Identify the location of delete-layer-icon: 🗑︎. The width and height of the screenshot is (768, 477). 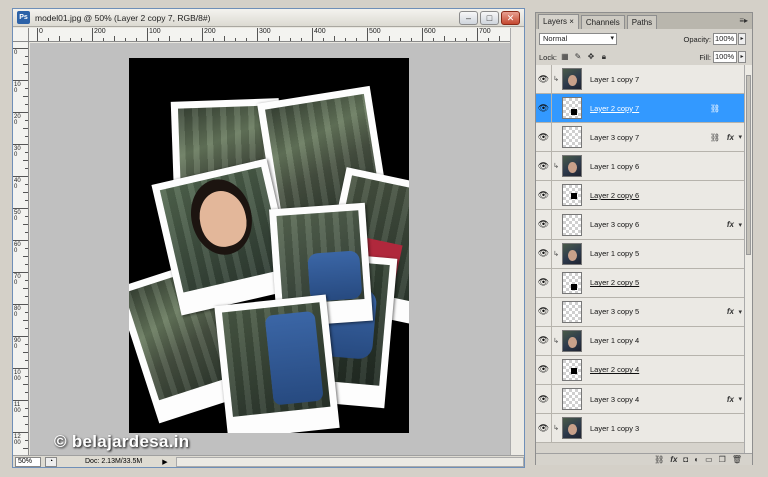
(737, 459).